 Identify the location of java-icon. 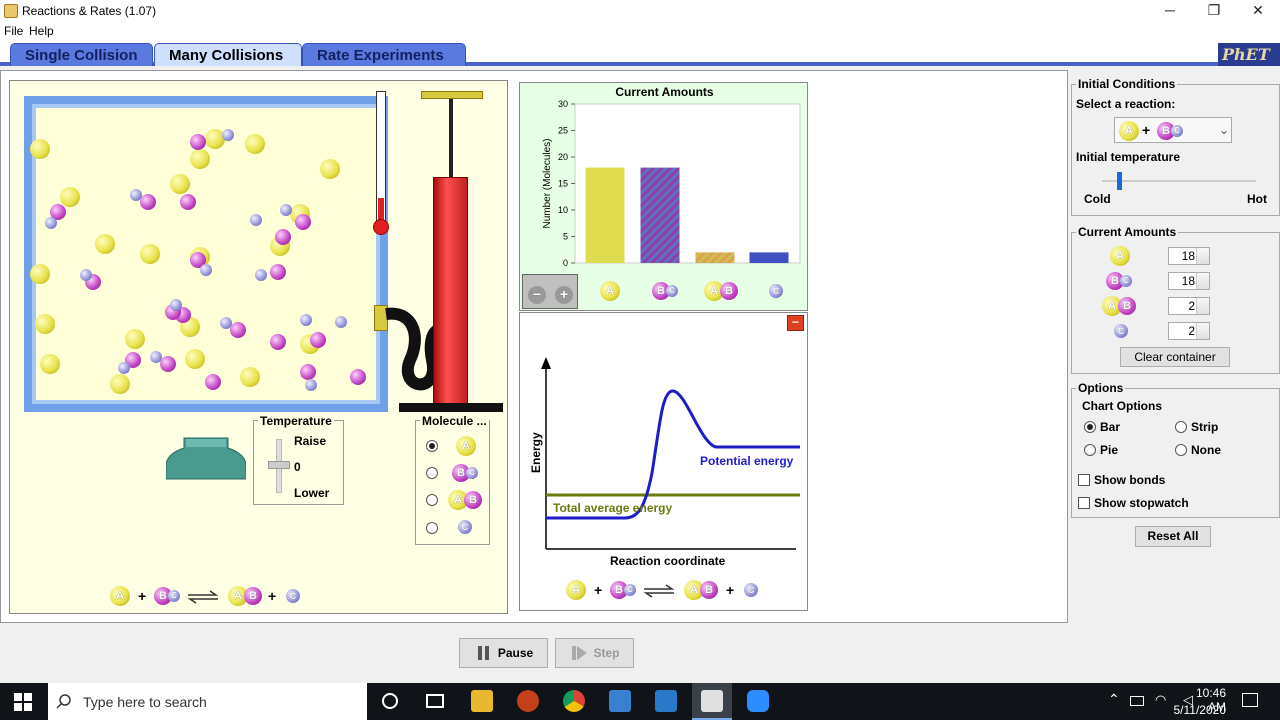
(712, 701).